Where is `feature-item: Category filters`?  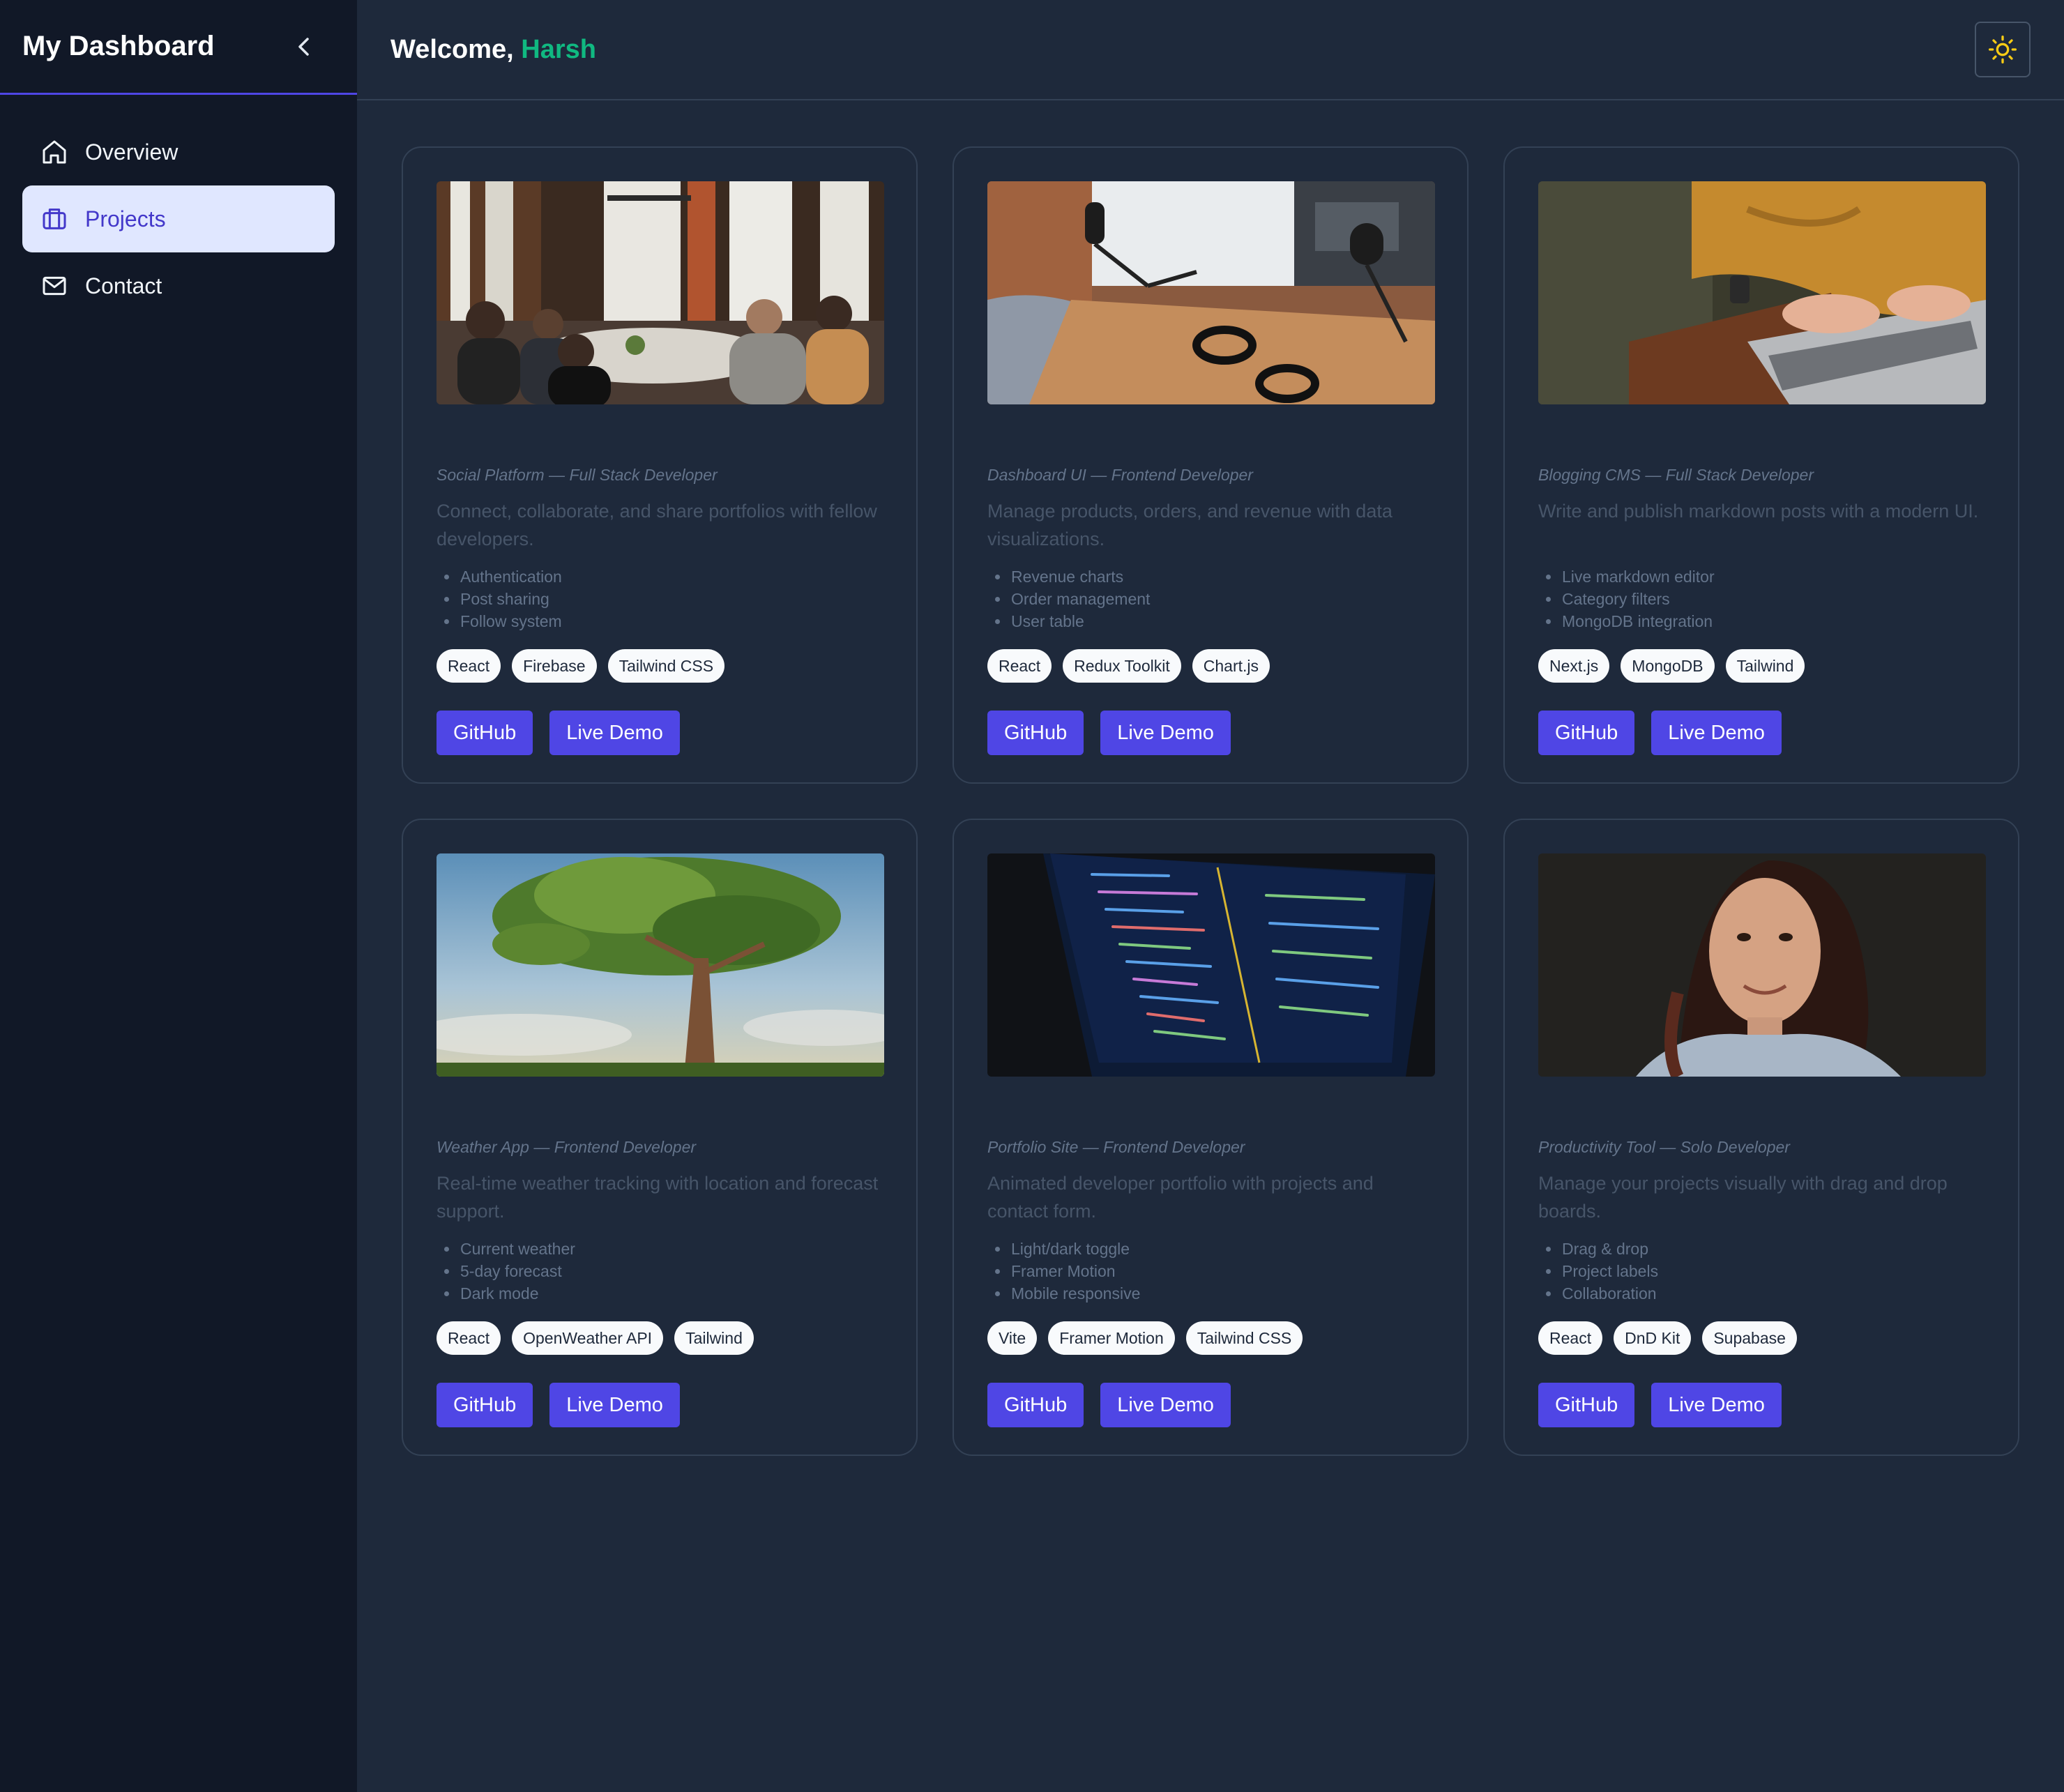 feature-item: Category filters is located at coordinates (1773, 599).